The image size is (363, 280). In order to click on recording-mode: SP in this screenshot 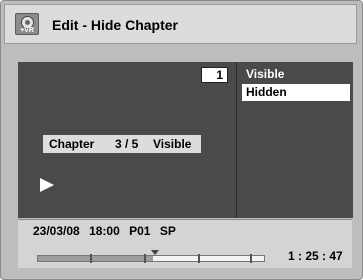, I will do `click(167, 231)`.